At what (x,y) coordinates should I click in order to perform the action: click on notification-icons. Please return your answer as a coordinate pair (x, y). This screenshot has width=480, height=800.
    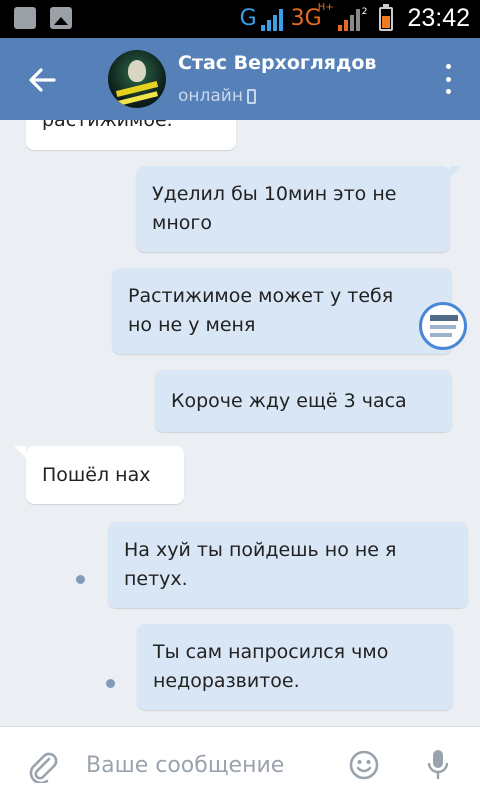
    Looking at the image, I should click on (43, 18).